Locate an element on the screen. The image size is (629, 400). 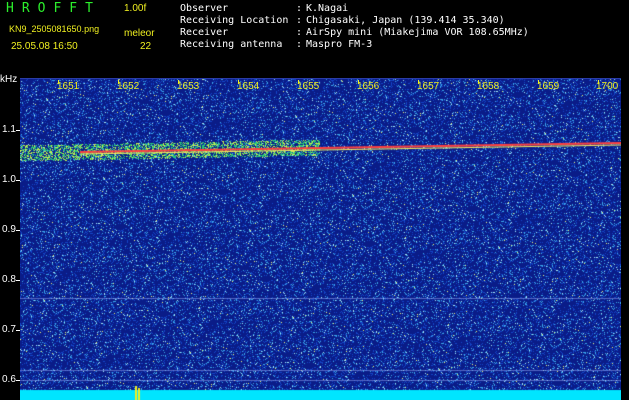
meleor-label: meleor is located at coordinates (139, 33).